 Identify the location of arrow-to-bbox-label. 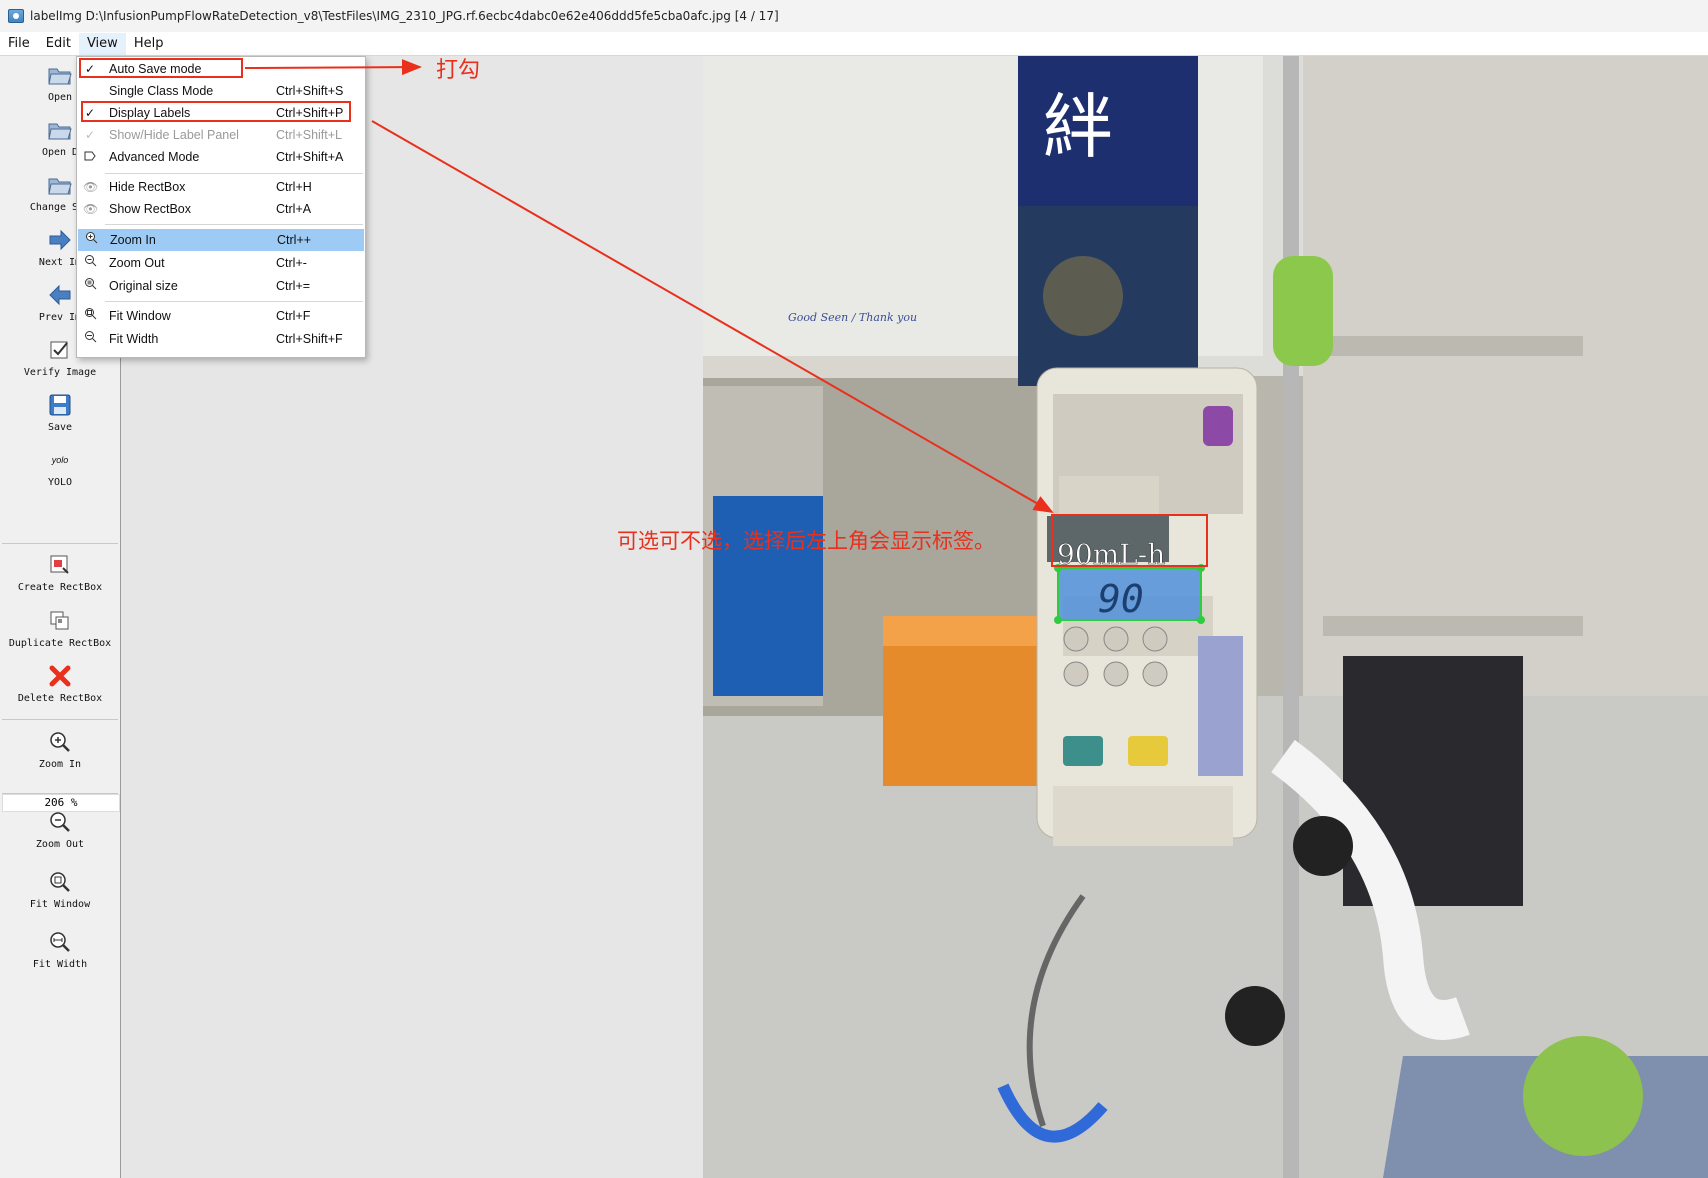
(712, 316).